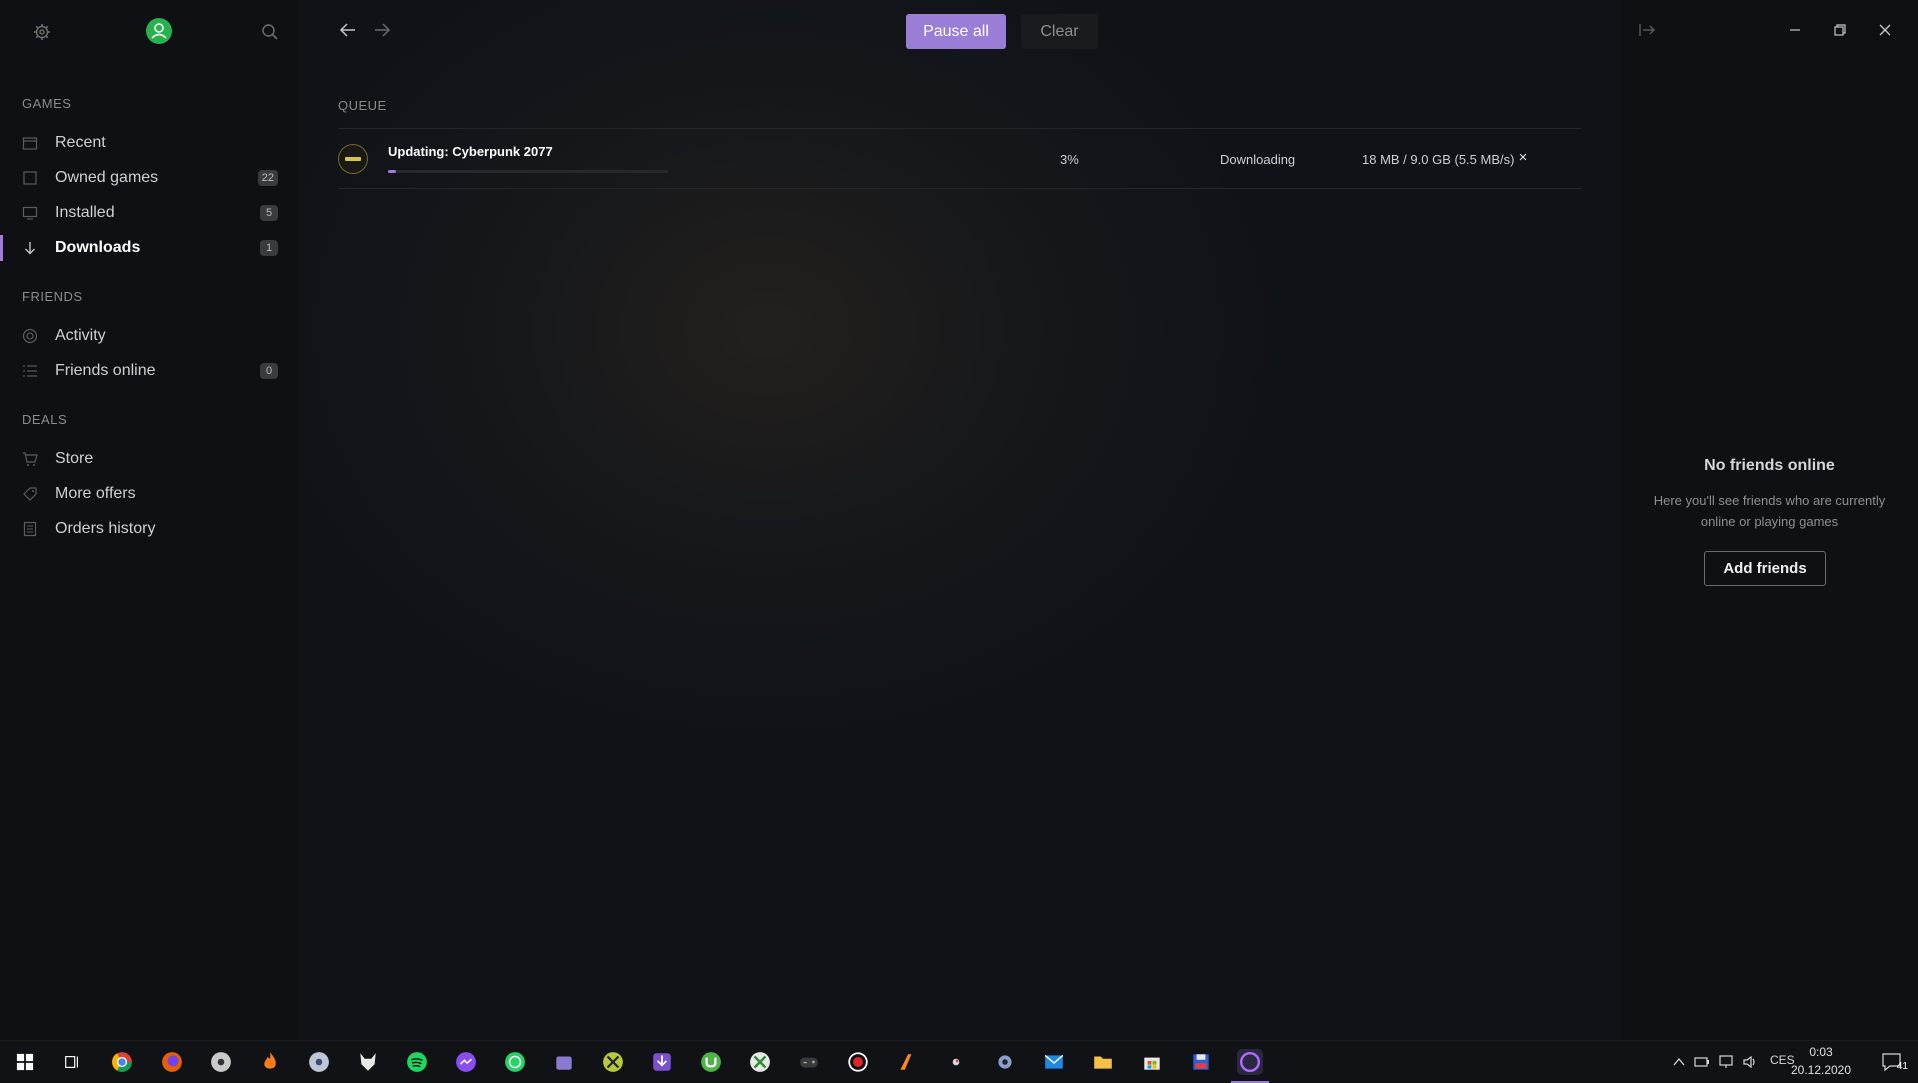 This screenshot has width=1918, height=1083. Describe the element at coordinates (362, 105) in the screenshot. I see `queue-section-title: QUEUE` at that location.